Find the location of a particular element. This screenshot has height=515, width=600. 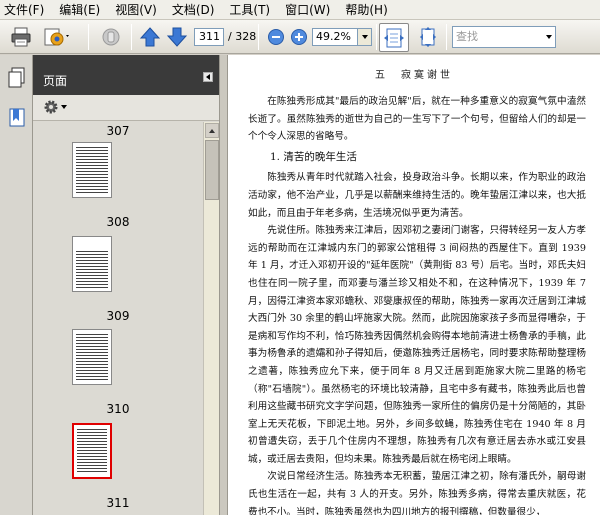

navigation-icon-strip is located at coordinates (16, 285).